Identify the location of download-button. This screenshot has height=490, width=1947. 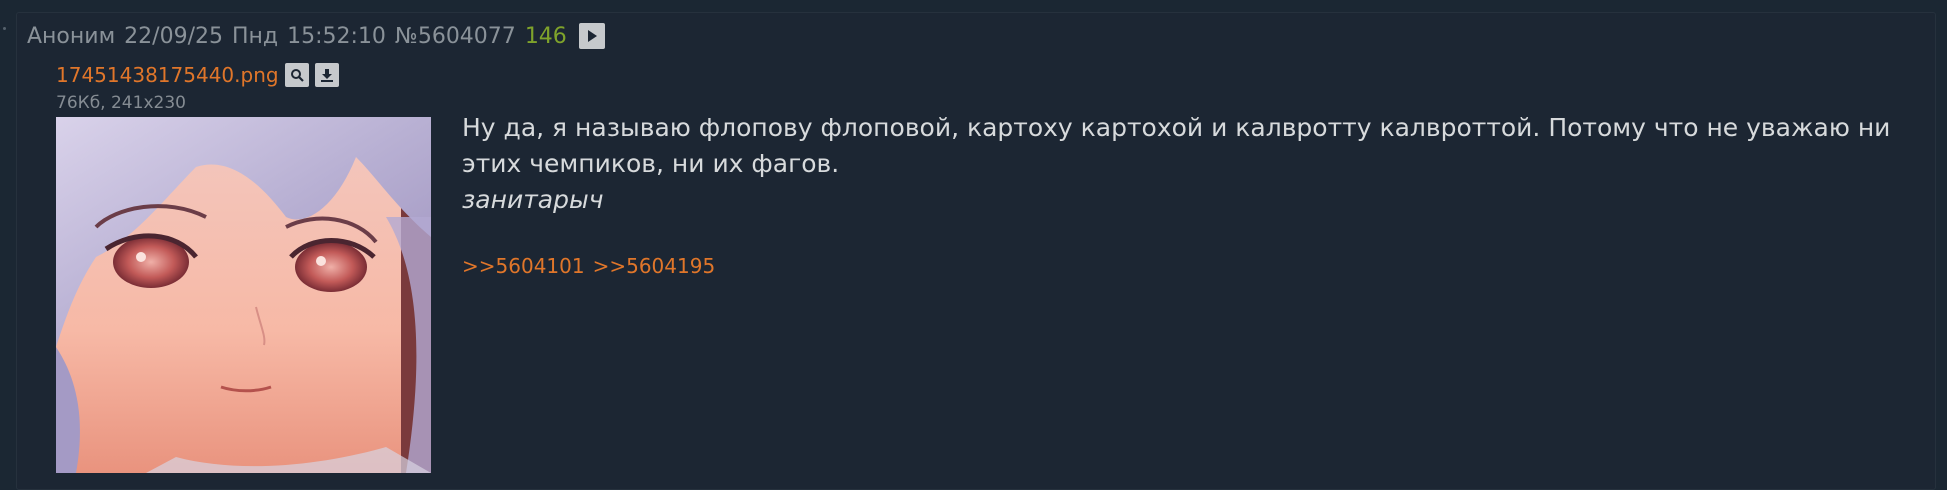
(326, 75).